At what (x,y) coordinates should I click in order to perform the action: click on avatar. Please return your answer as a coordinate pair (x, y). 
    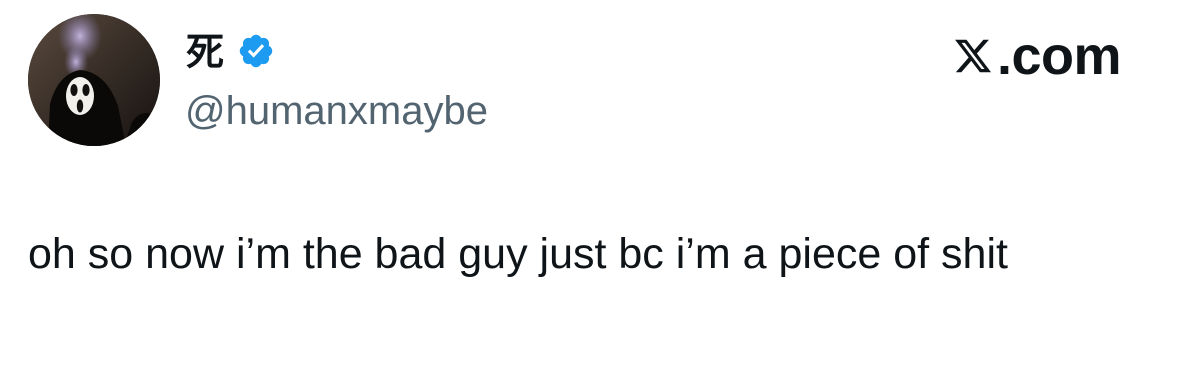
    Looking at the image, I should click on (94, 80).